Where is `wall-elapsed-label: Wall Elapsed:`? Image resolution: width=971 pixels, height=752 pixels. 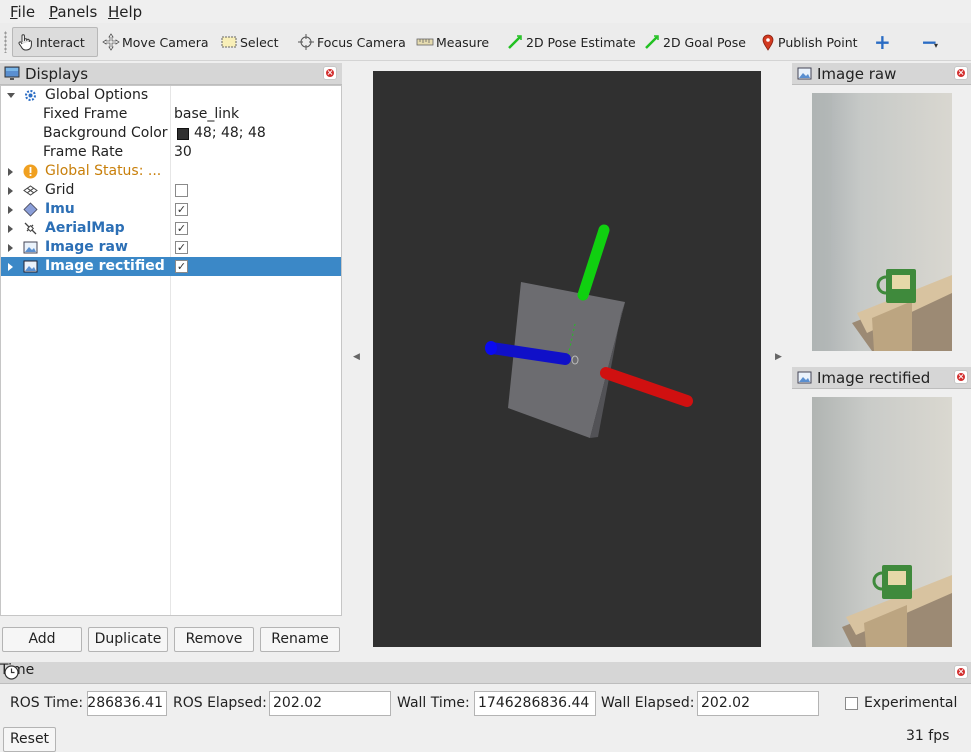
wall-elapsed-label: Wall Elapsed: is located at coordinates (648, 703).